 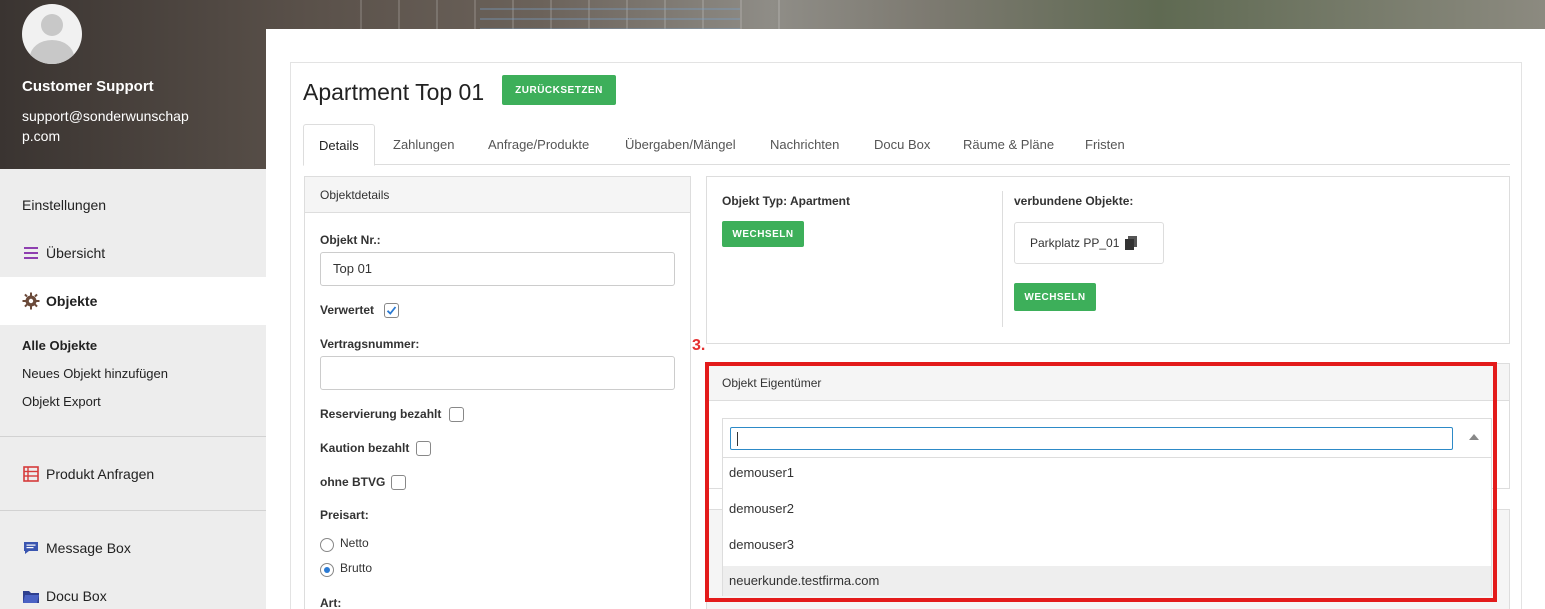 What do you see at coordinates (763, 234) in the screenshot?
I see `change-type-button: WECHSELN` at bounding box center [763, 234].